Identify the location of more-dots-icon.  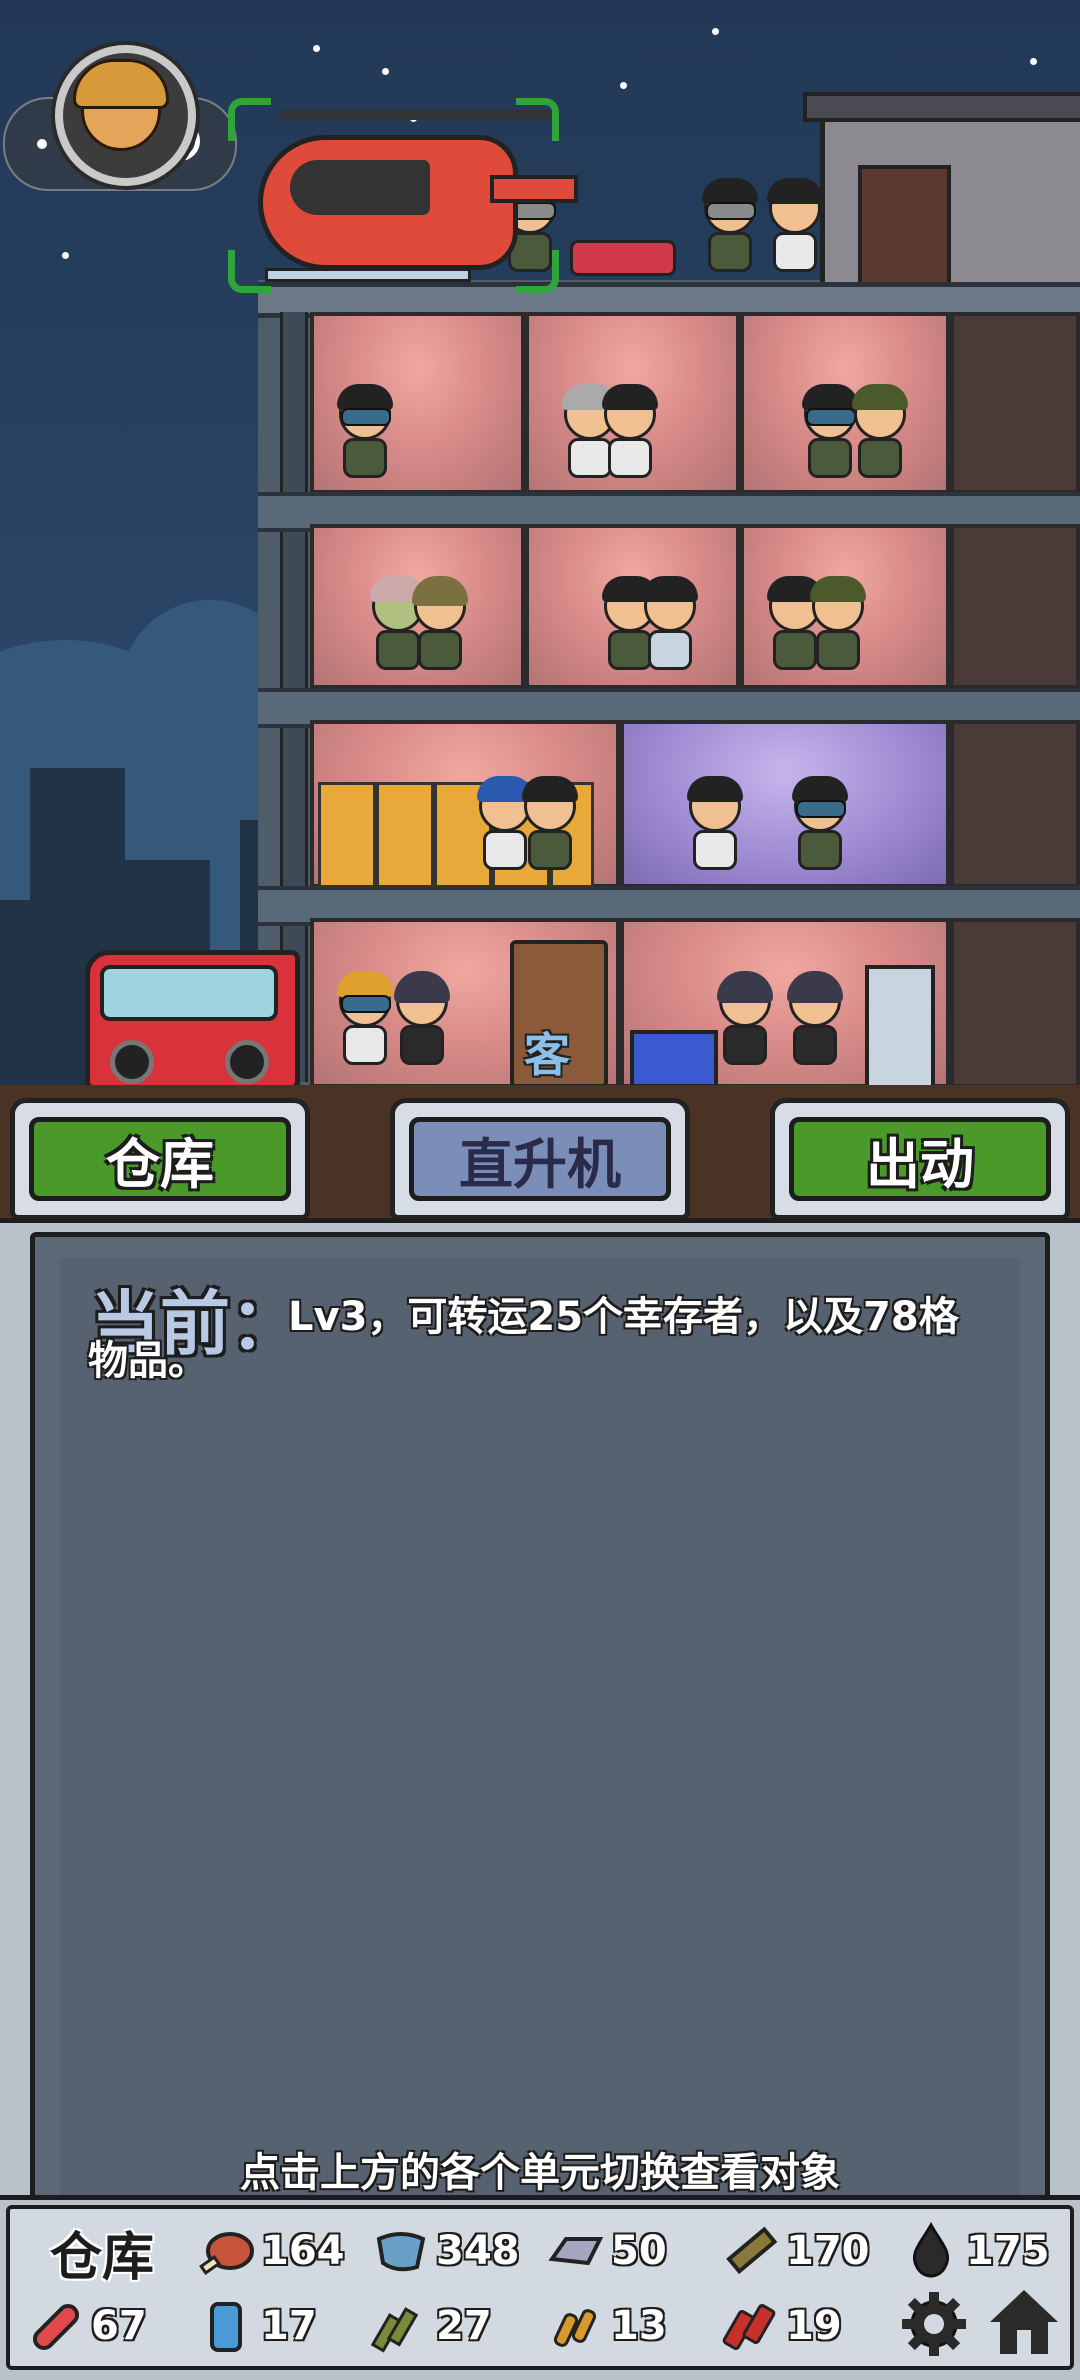
(42, 144).